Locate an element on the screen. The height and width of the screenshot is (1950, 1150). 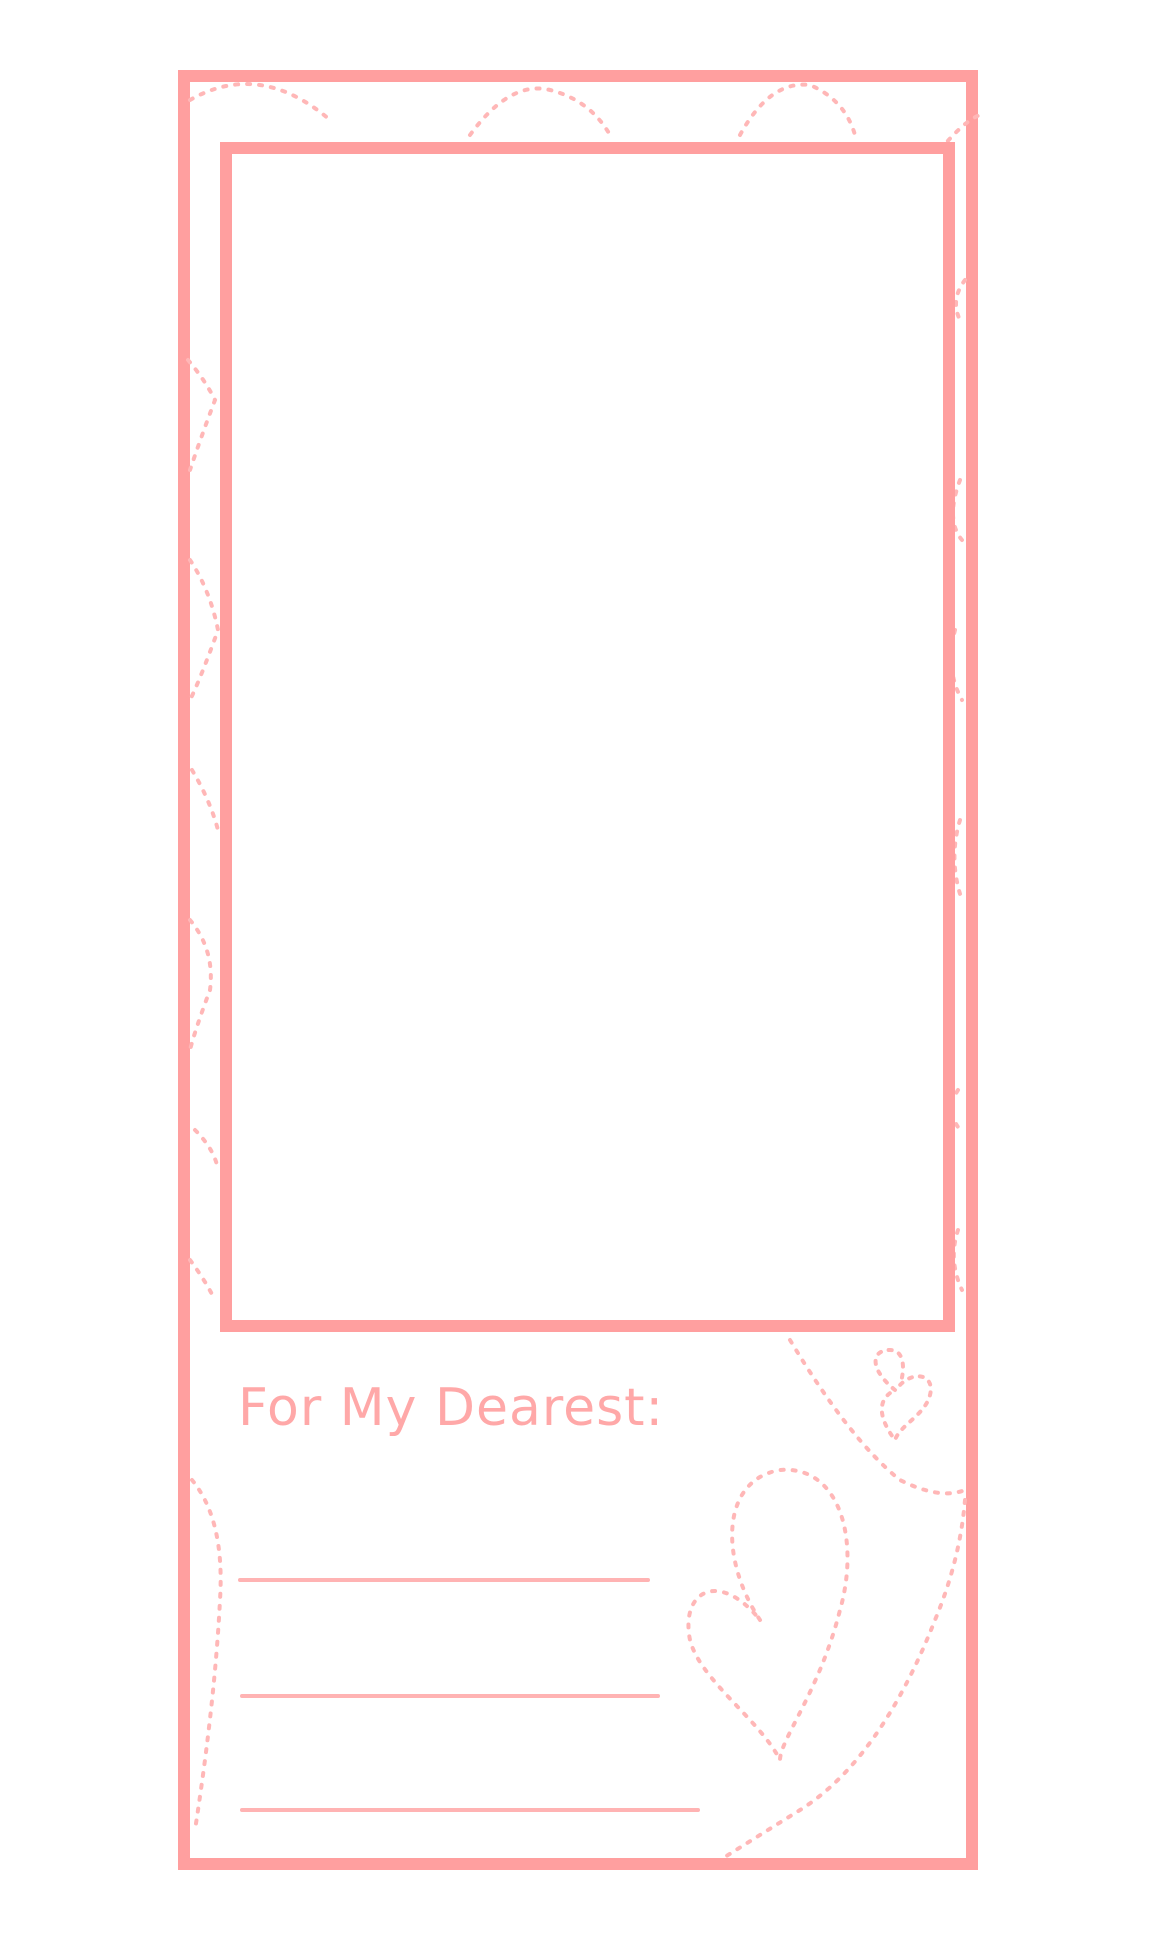
caption-for-my-dearest: For My Dearest: is located at coordinates (451, 1408).